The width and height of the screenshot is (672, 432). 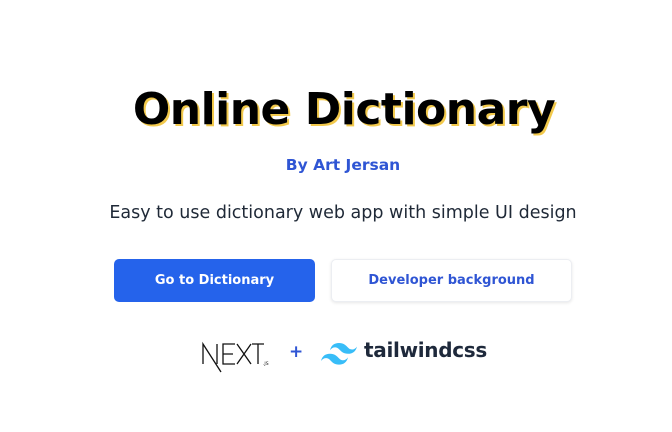 What do you see at coordinates (451, 280) in the screenshot?
I see `developer-background-button: Developer background` at bounding box center [451, 280].